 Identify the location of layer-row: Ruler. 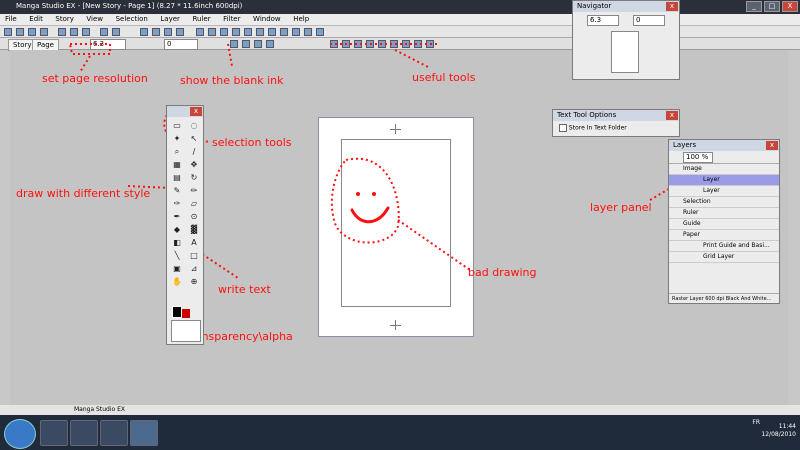
(724, 213).